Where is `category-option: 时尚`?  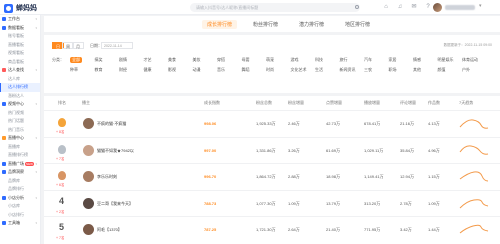 category-option: 时尚 is located at coordinates (270, 70).